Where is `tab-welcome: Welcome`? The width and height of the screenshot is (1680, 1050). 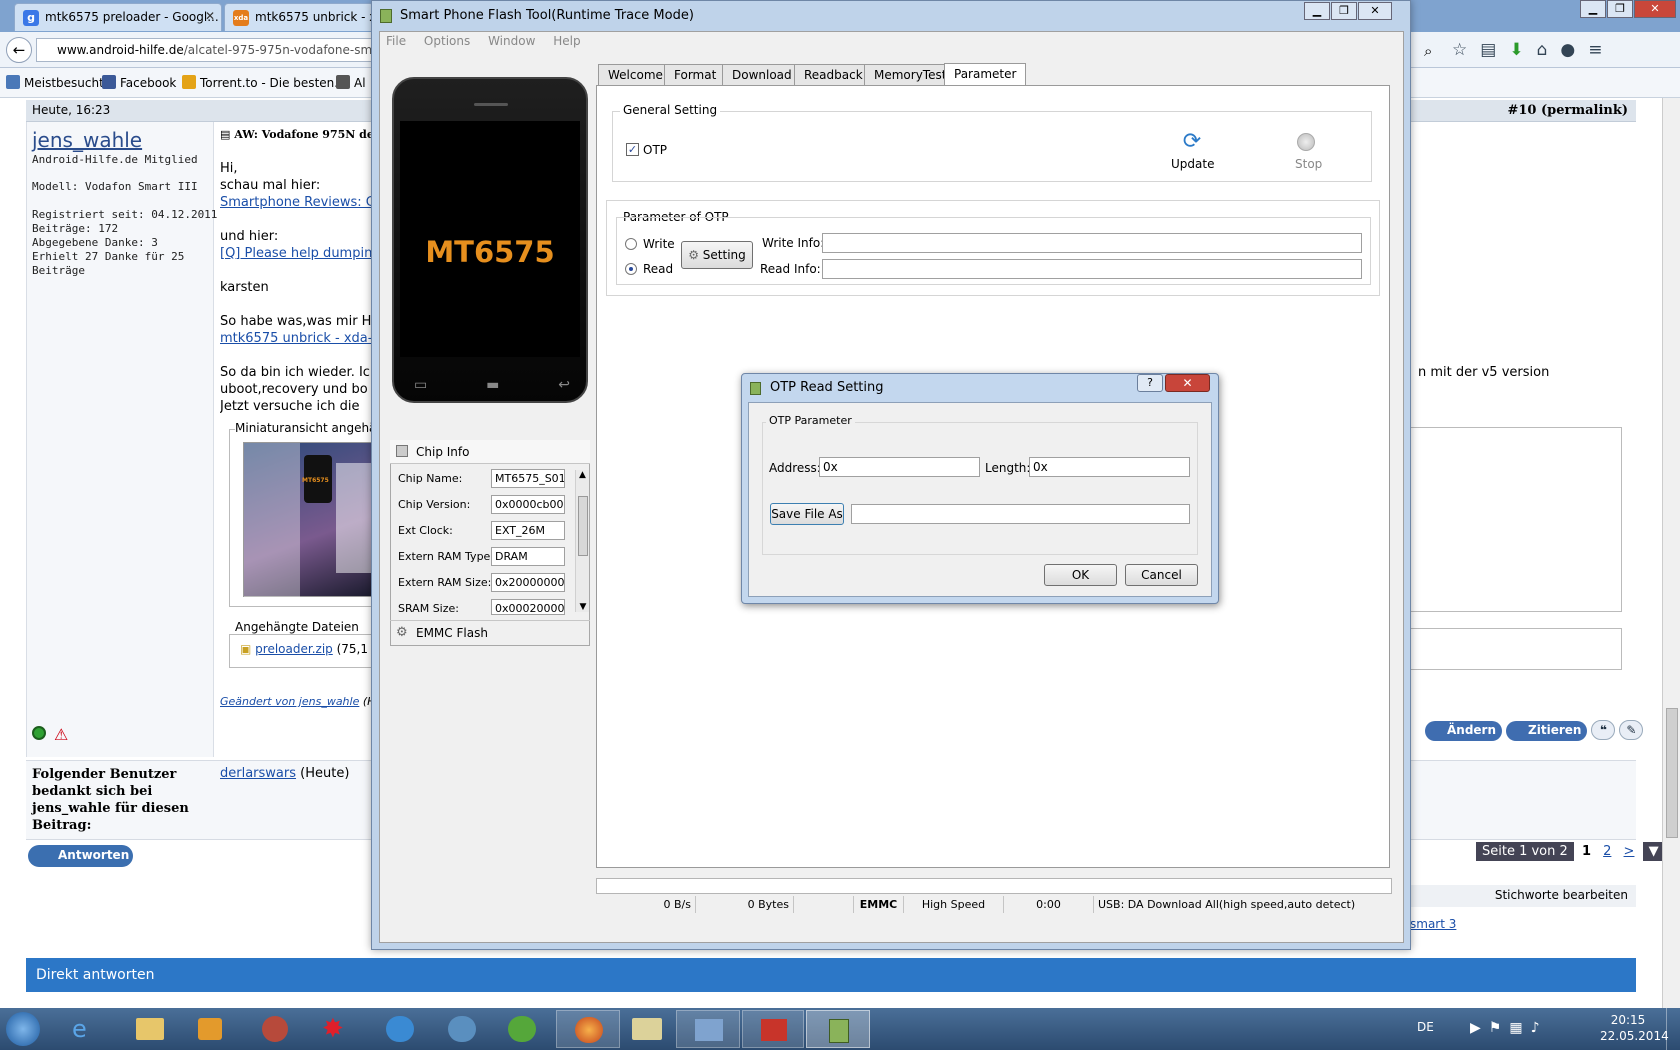 tab-welcome: Welcome is located at coordinates (635, 74).